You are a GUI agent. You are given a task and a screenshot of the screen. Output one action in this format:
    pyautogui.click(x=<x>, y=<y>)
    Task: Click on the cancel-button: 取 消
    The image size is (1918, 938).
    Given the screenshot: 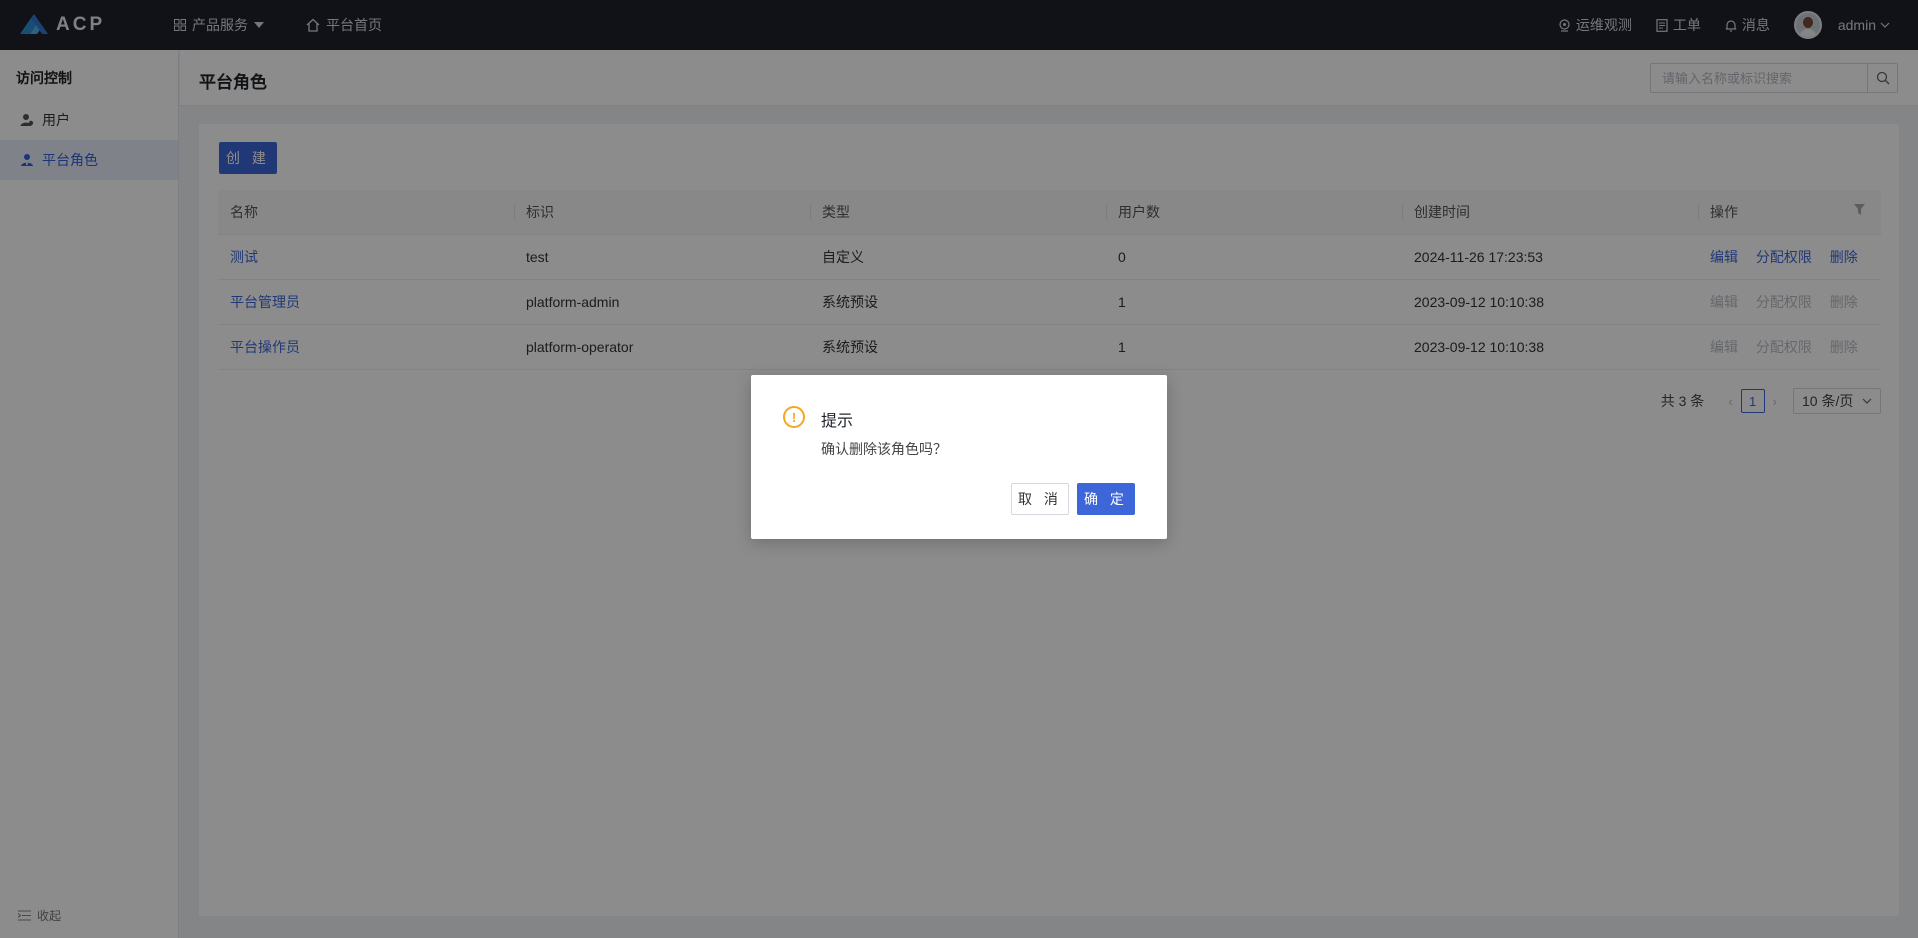 What is the action you would take?
    pyautogui.click(x=1040, y=499)
    